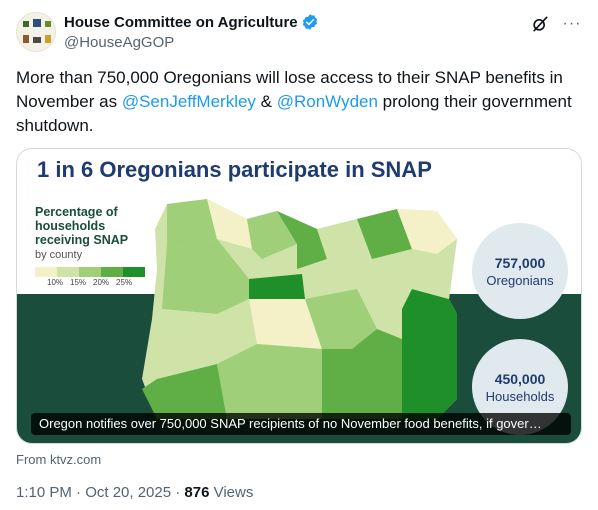  What do you see at coordinates (181, 22) in the screenshot?
I see `author-display-name: House Committee on Agriculture` at bounding box center [181, 22].